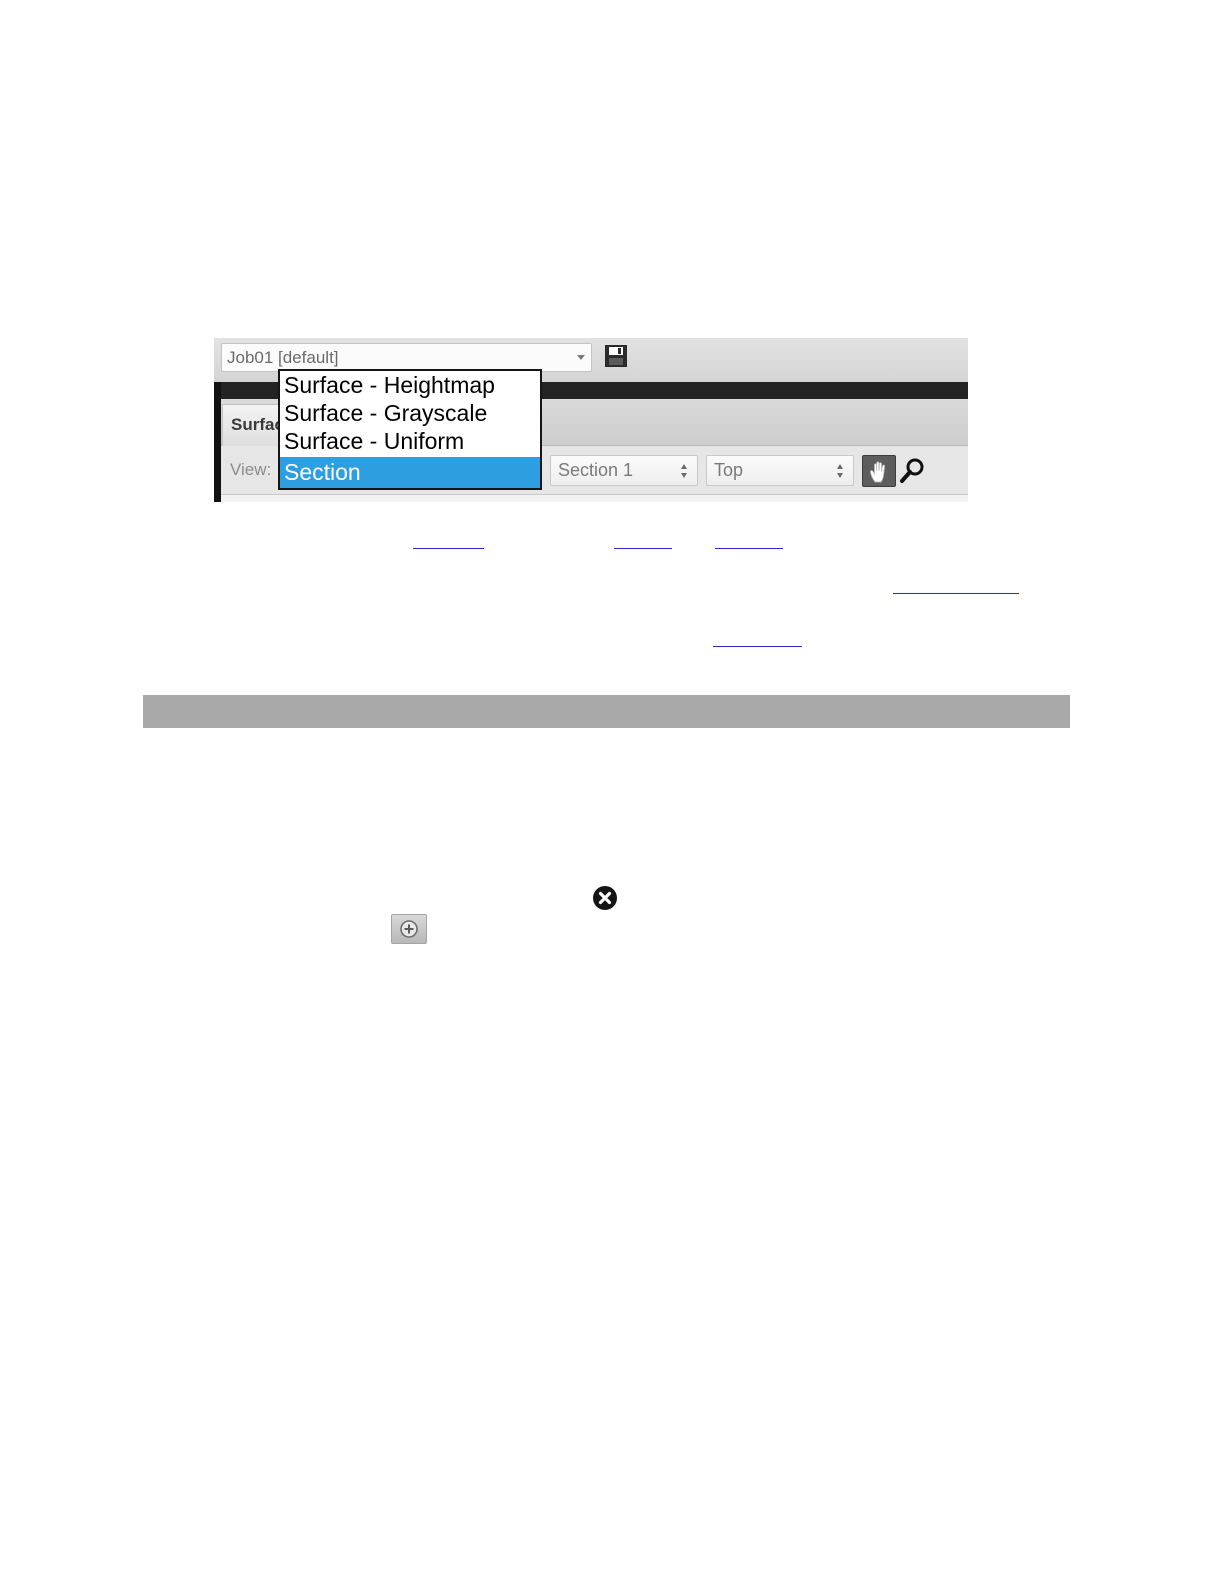  Describe the element at coordinates (616, 356) in the screenshot. I see `save-icon` at that location.